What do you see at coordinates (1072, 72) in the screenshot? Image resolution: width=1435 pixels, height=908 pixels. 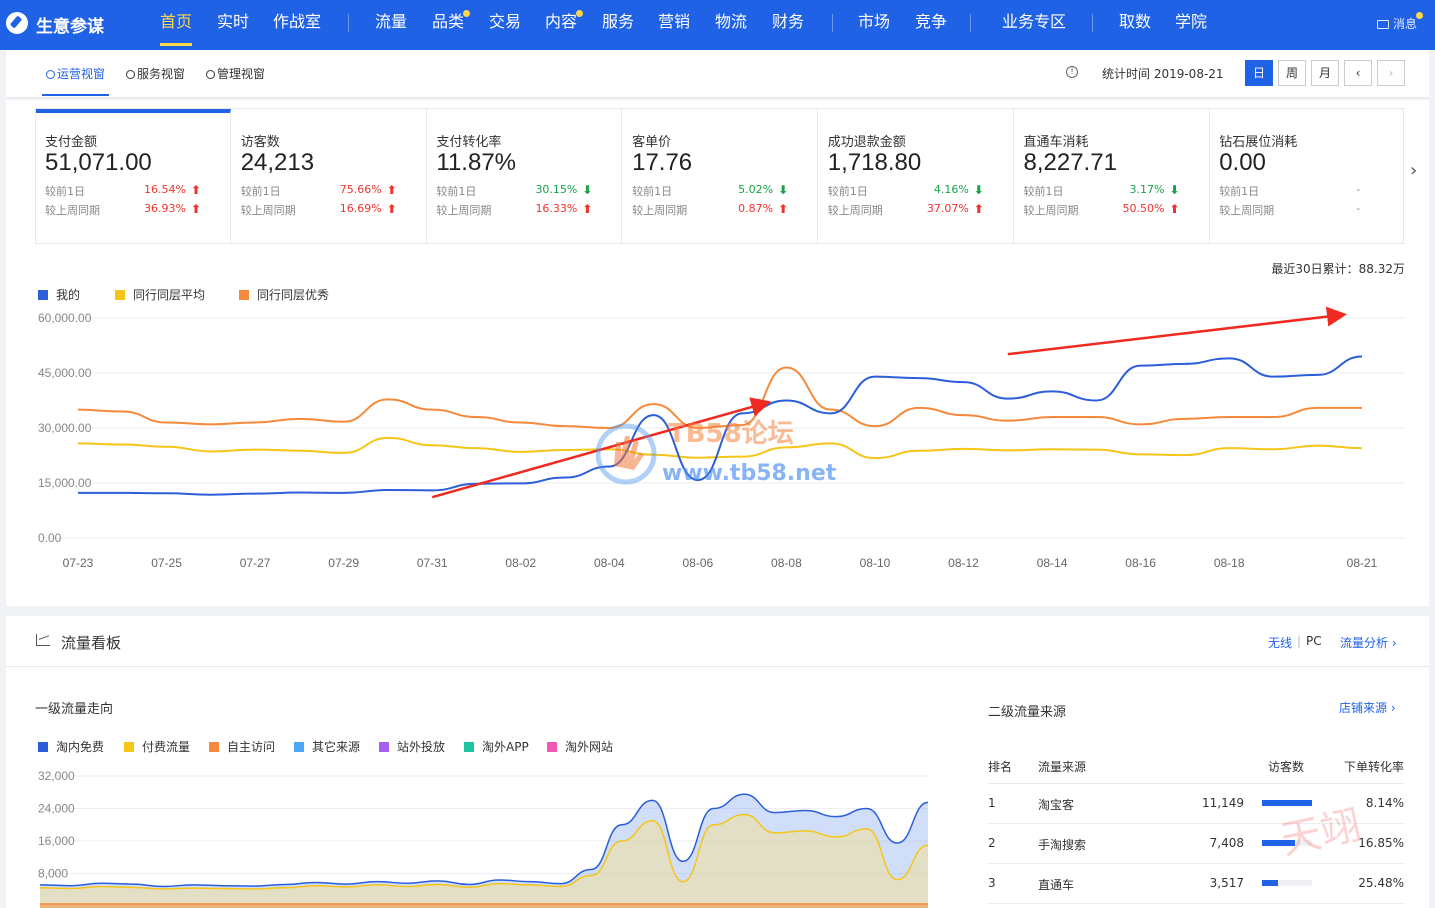 I see `info-icon: !` at bounding box center [1072, 72].